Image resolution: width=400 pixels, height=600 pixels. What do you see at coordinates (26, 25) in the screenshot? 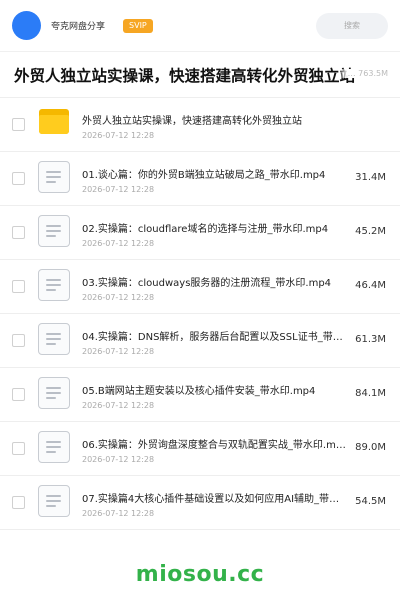
I see `avatar` at bounding box center [26, 25].